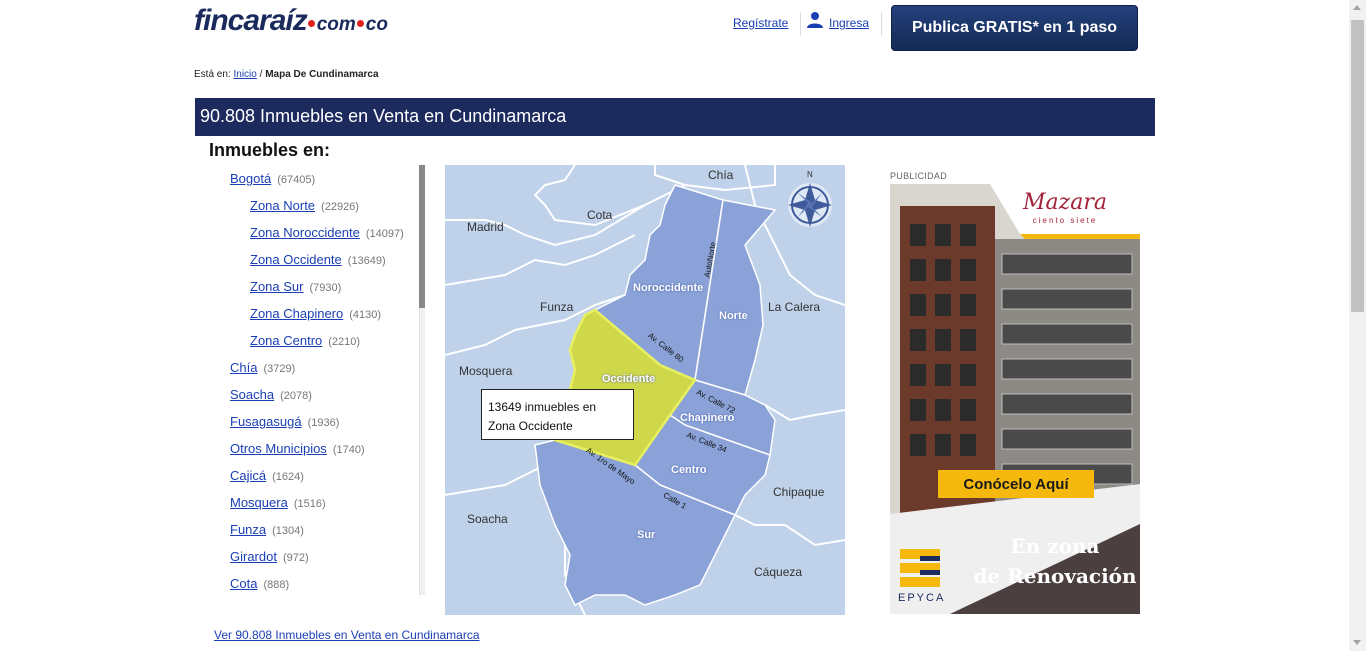 The height and width of the screenshot is (651, 1366). Describe the element at coordinates (288, 477) in the screenshot. I see `location-count: (1624)` at that location.